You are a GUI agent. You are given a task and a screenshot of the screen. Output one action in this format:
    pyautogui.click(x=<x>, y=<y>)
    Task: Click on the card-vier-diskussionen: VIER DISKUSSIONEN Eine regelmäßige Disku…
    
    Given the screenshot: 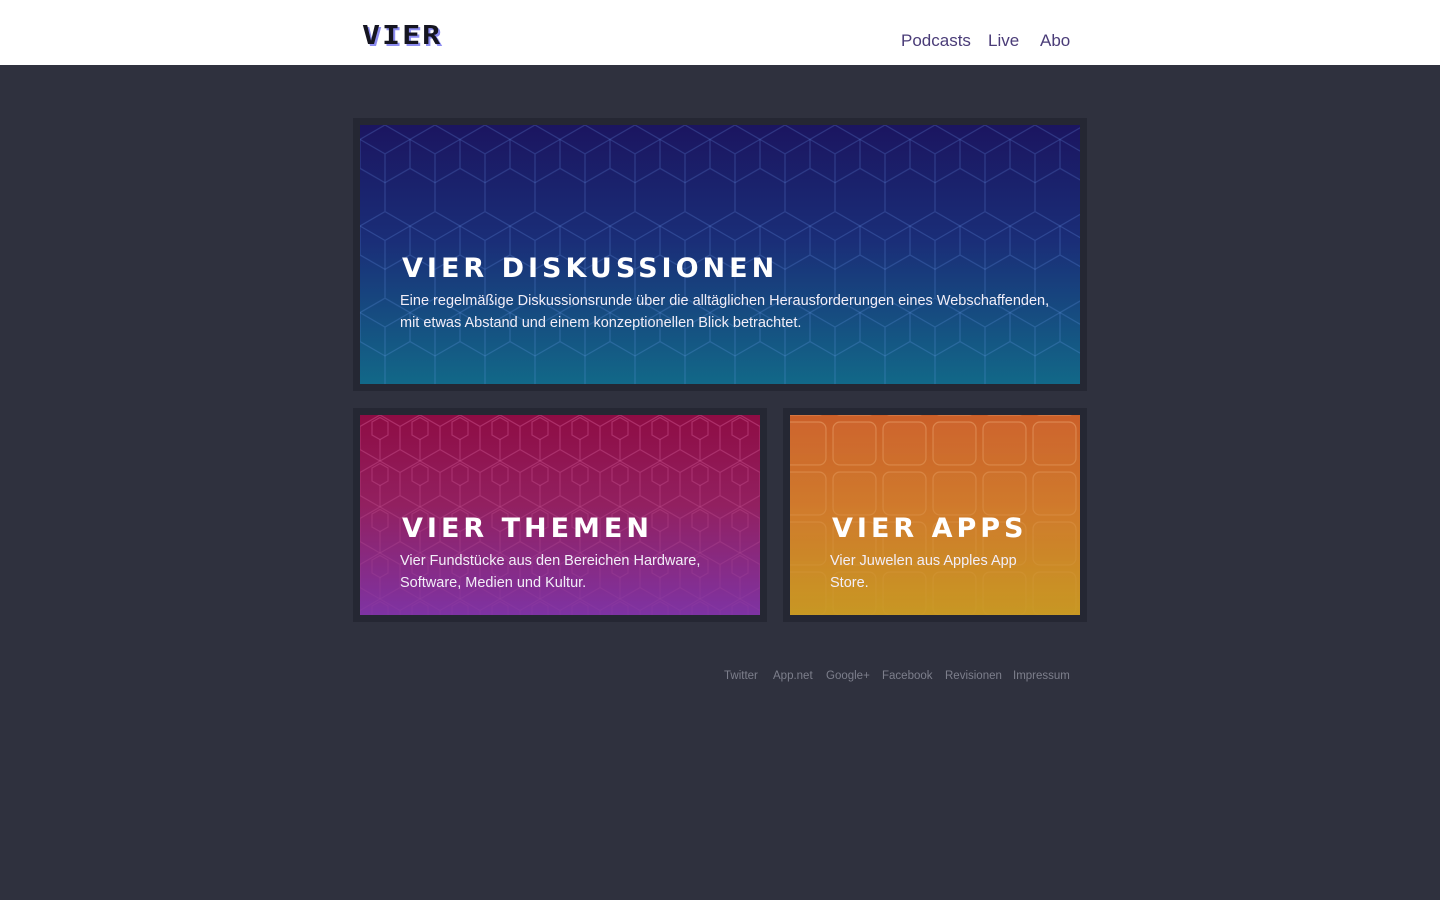 What is the action you would take?
    pyautogui.click(x=720, y=254)
    